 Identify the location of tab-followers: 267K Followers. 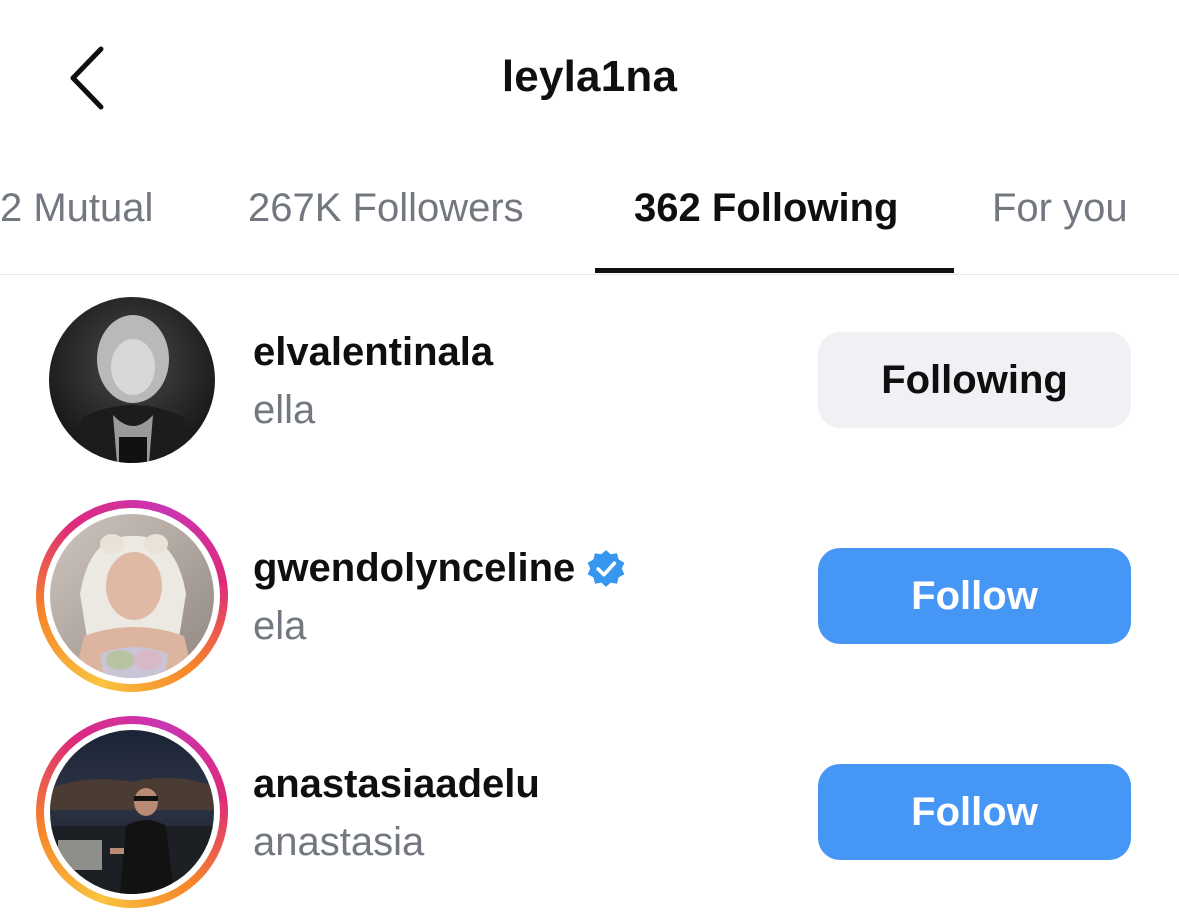
(386, 208).